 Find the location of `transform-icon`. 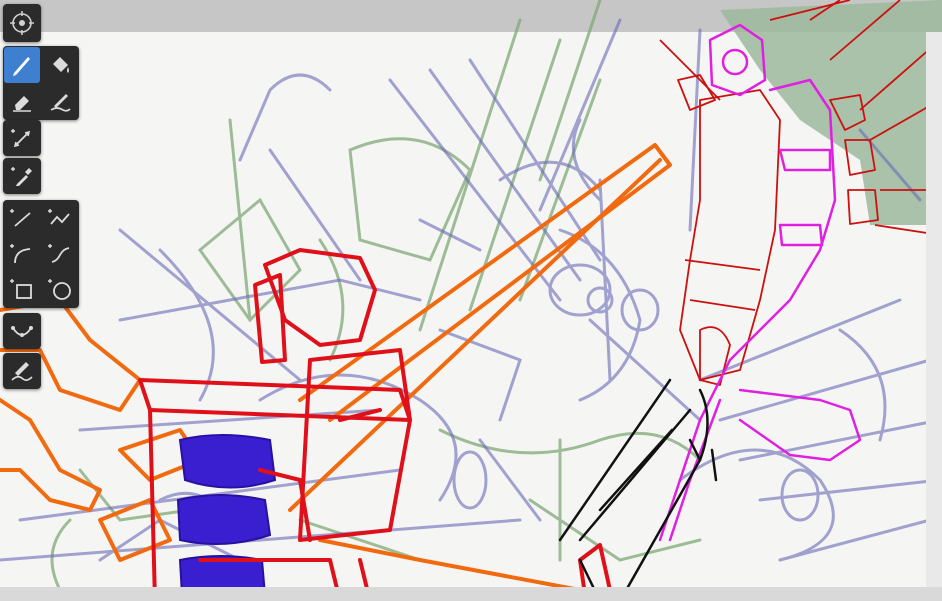

transform-icon is located at coordinates (21, 138).